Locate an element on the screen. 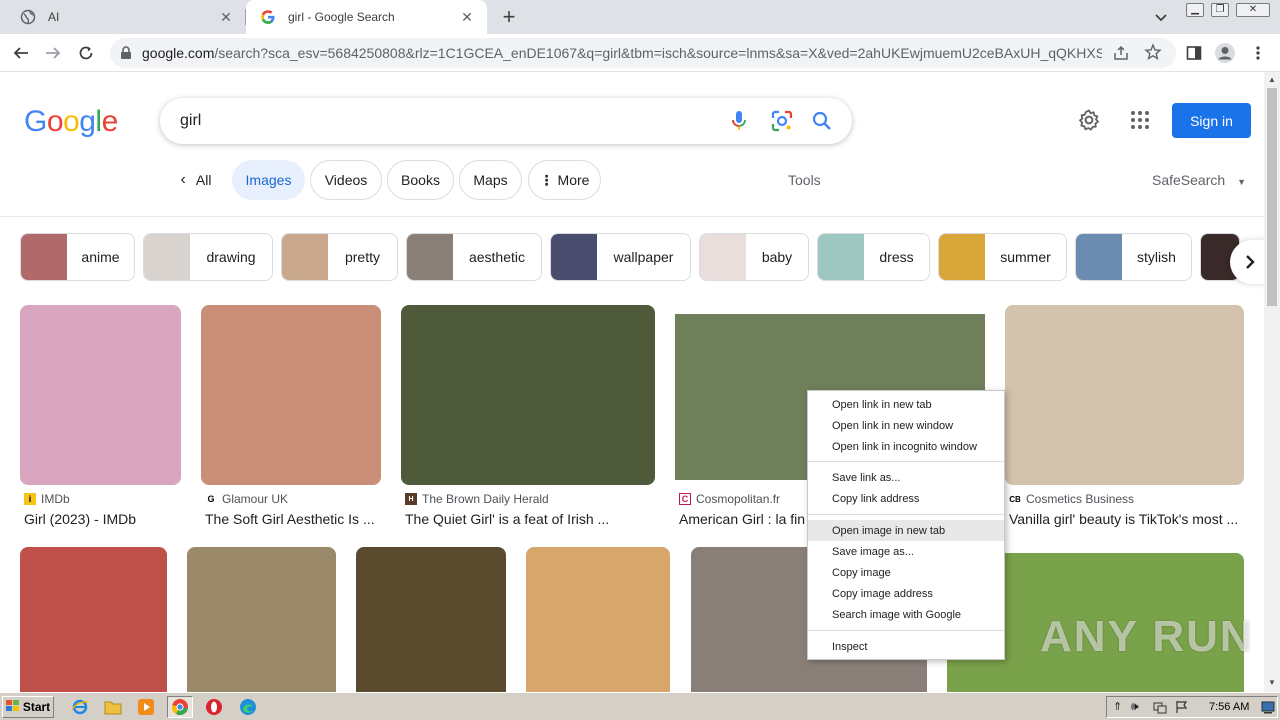 The height and width of the screenshot is (720, 1280). menu-item-open-link-incognito: Open link in incognito window is located at coordinates (906, 446).